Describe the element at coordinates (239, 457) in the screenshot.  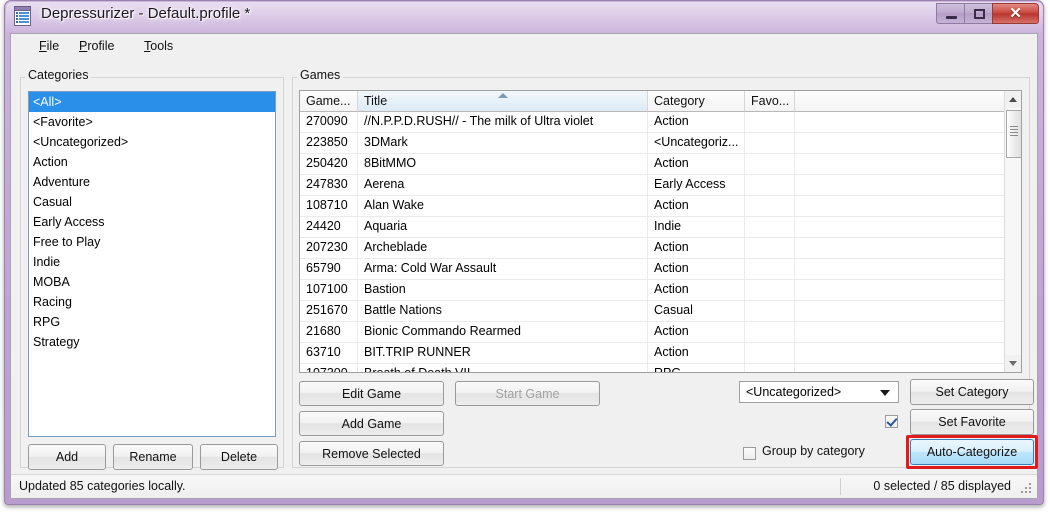
I see `delete-category-button: Delete` at that location.